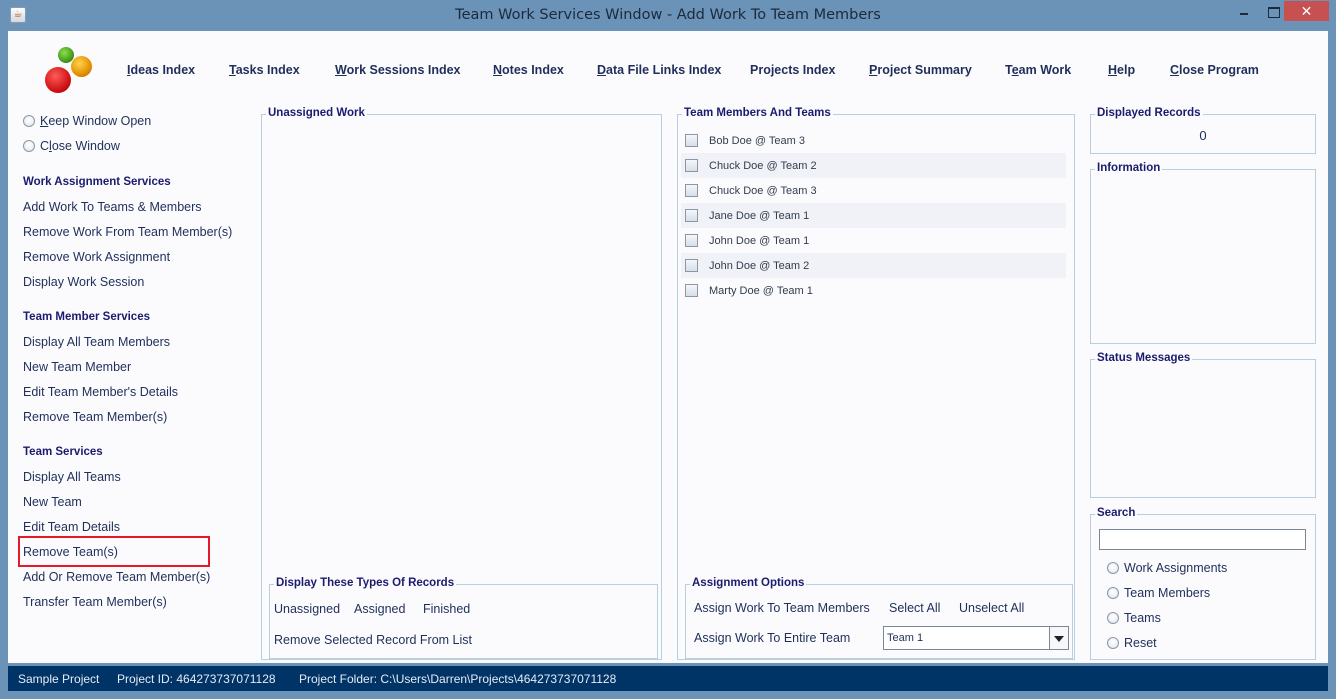 The width and height of the screenshot is (1336, 699). I want to click on sidebar-item-add-work-to-teams-members: Add Work To Teams & Members, so click(112, 207).